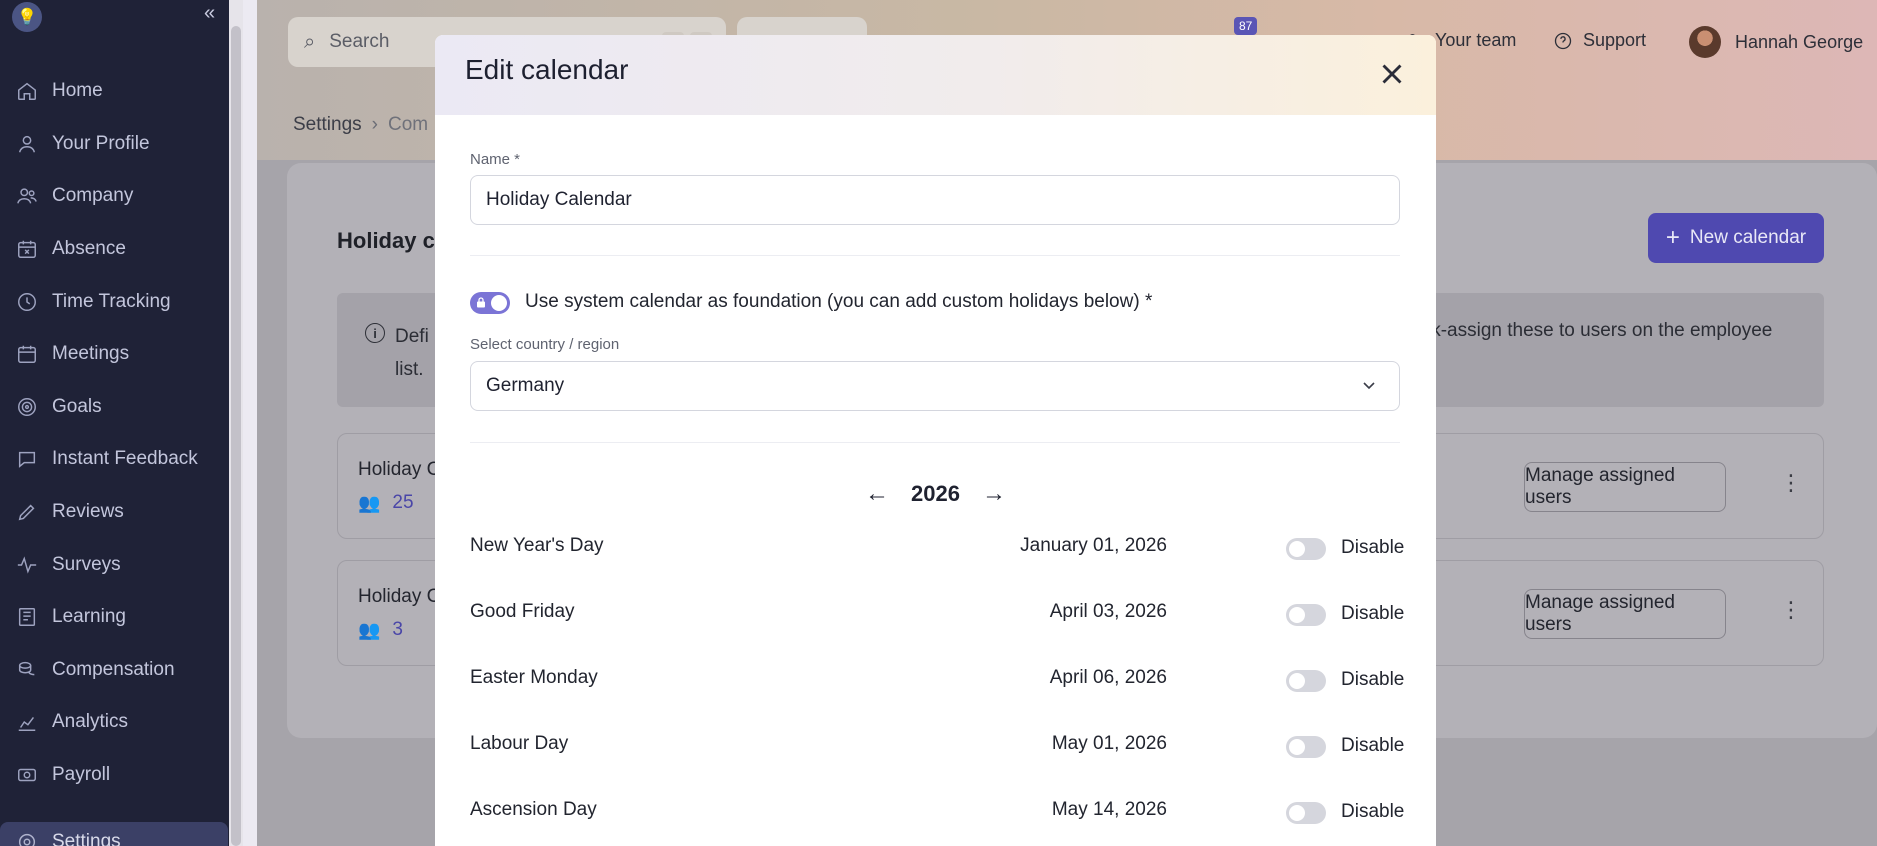 The height and width of the screenshot is (846, 1877). I want to click on support-link: Support, so click(1599, 40).